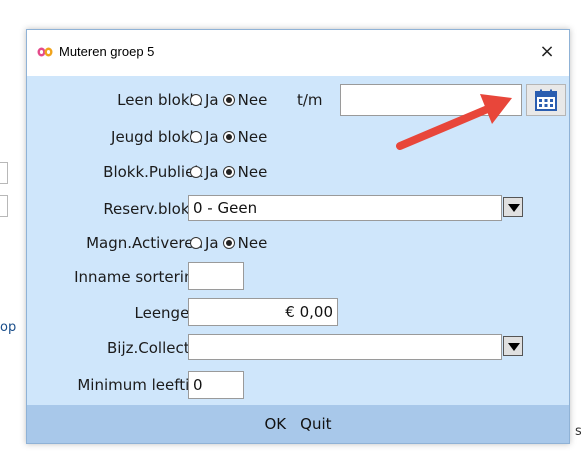 This screenshot has width=581, height=452. What do you see at coordinates (298, 424) in the screenshot?
I see `dialog-footer: OK Quit` at bounding box center [298, 424].